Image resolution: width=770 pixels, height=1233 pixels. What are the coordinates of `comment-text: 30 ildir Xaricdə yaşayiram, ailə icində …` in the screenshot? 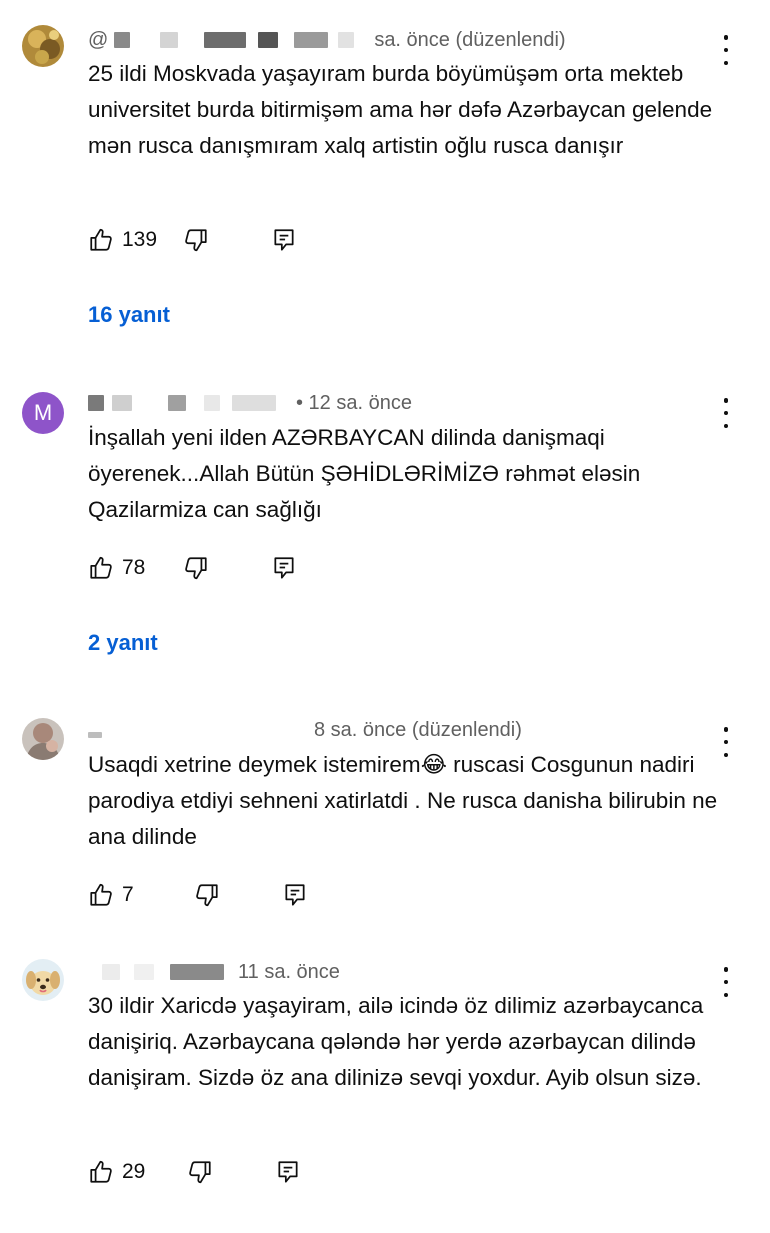 It's located at (396, 1041).